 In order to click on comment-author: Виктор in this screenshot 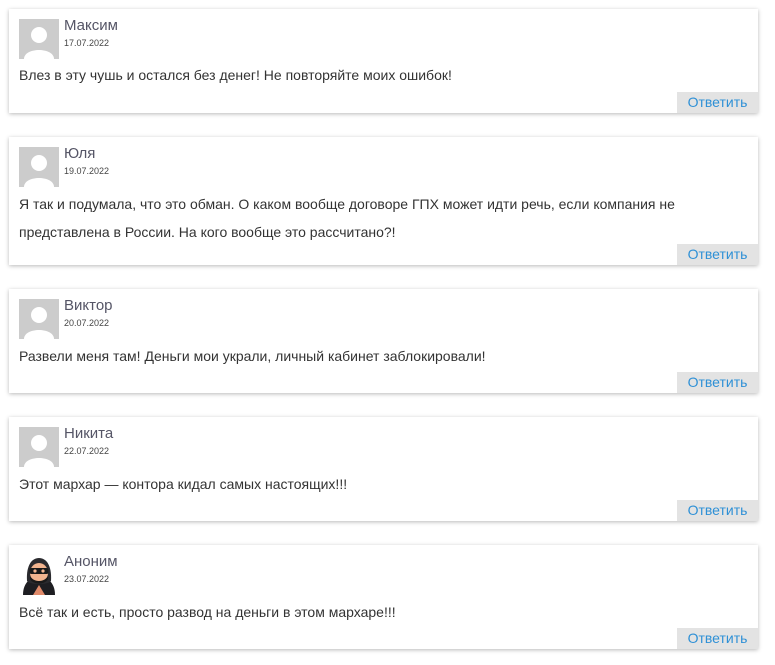, I will do `click(88, 305)`.